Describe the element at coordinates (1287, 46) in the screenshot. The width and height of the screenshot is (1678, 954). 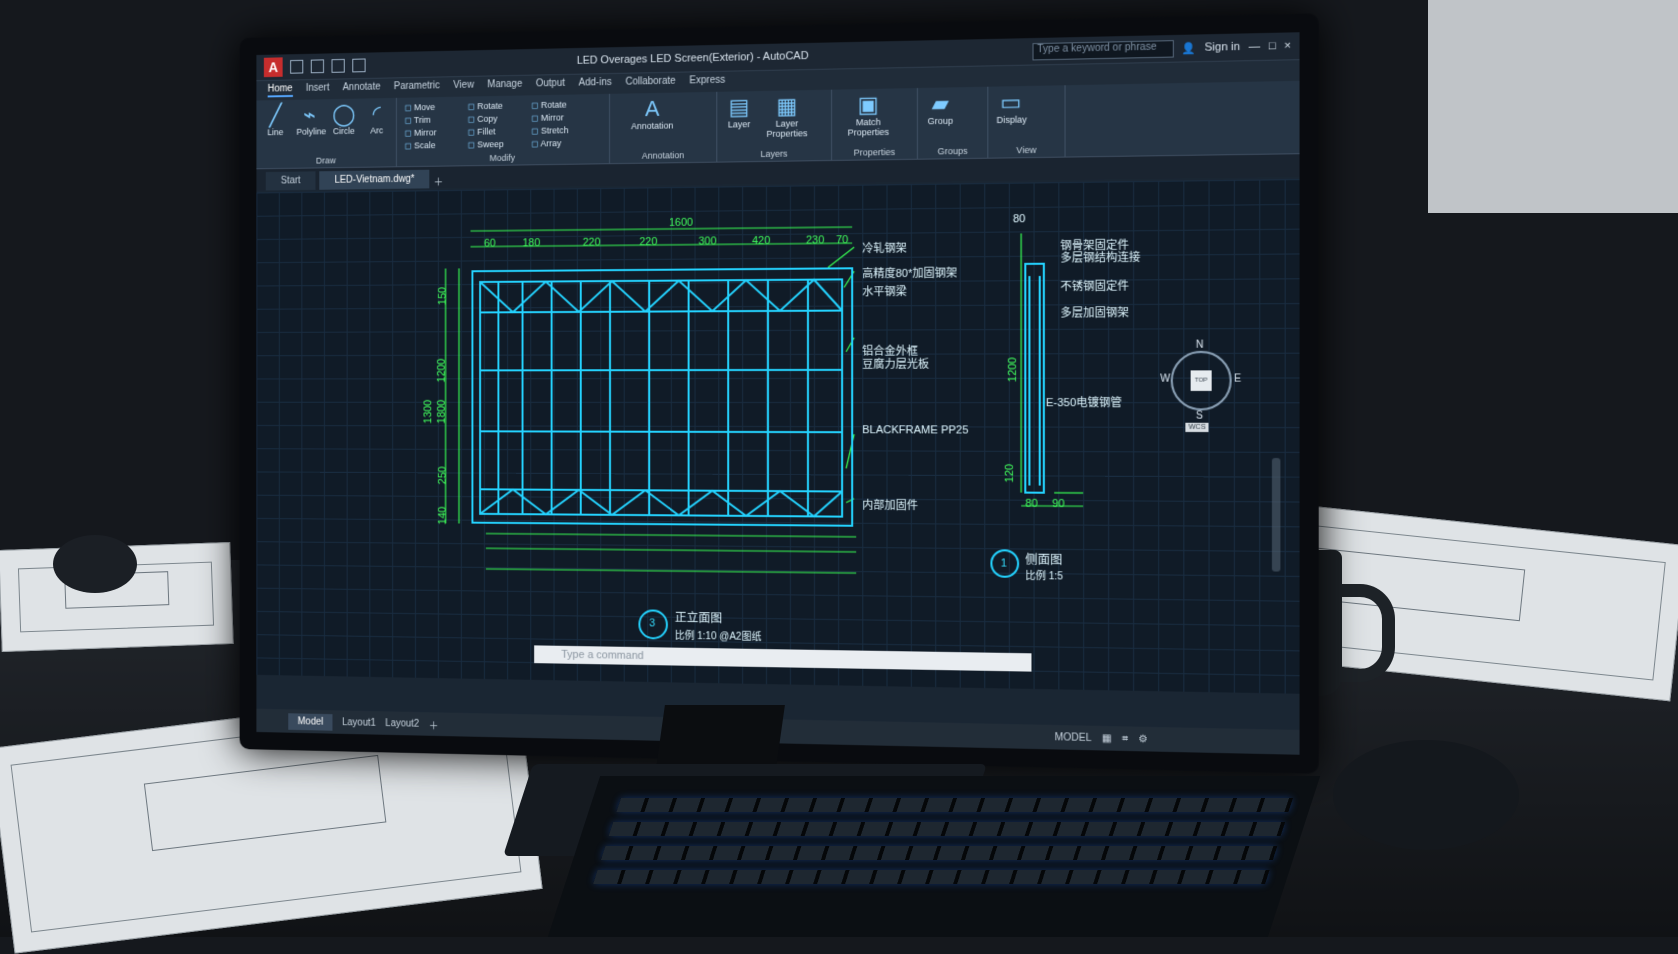
I see `close-icon: ×` at that location.